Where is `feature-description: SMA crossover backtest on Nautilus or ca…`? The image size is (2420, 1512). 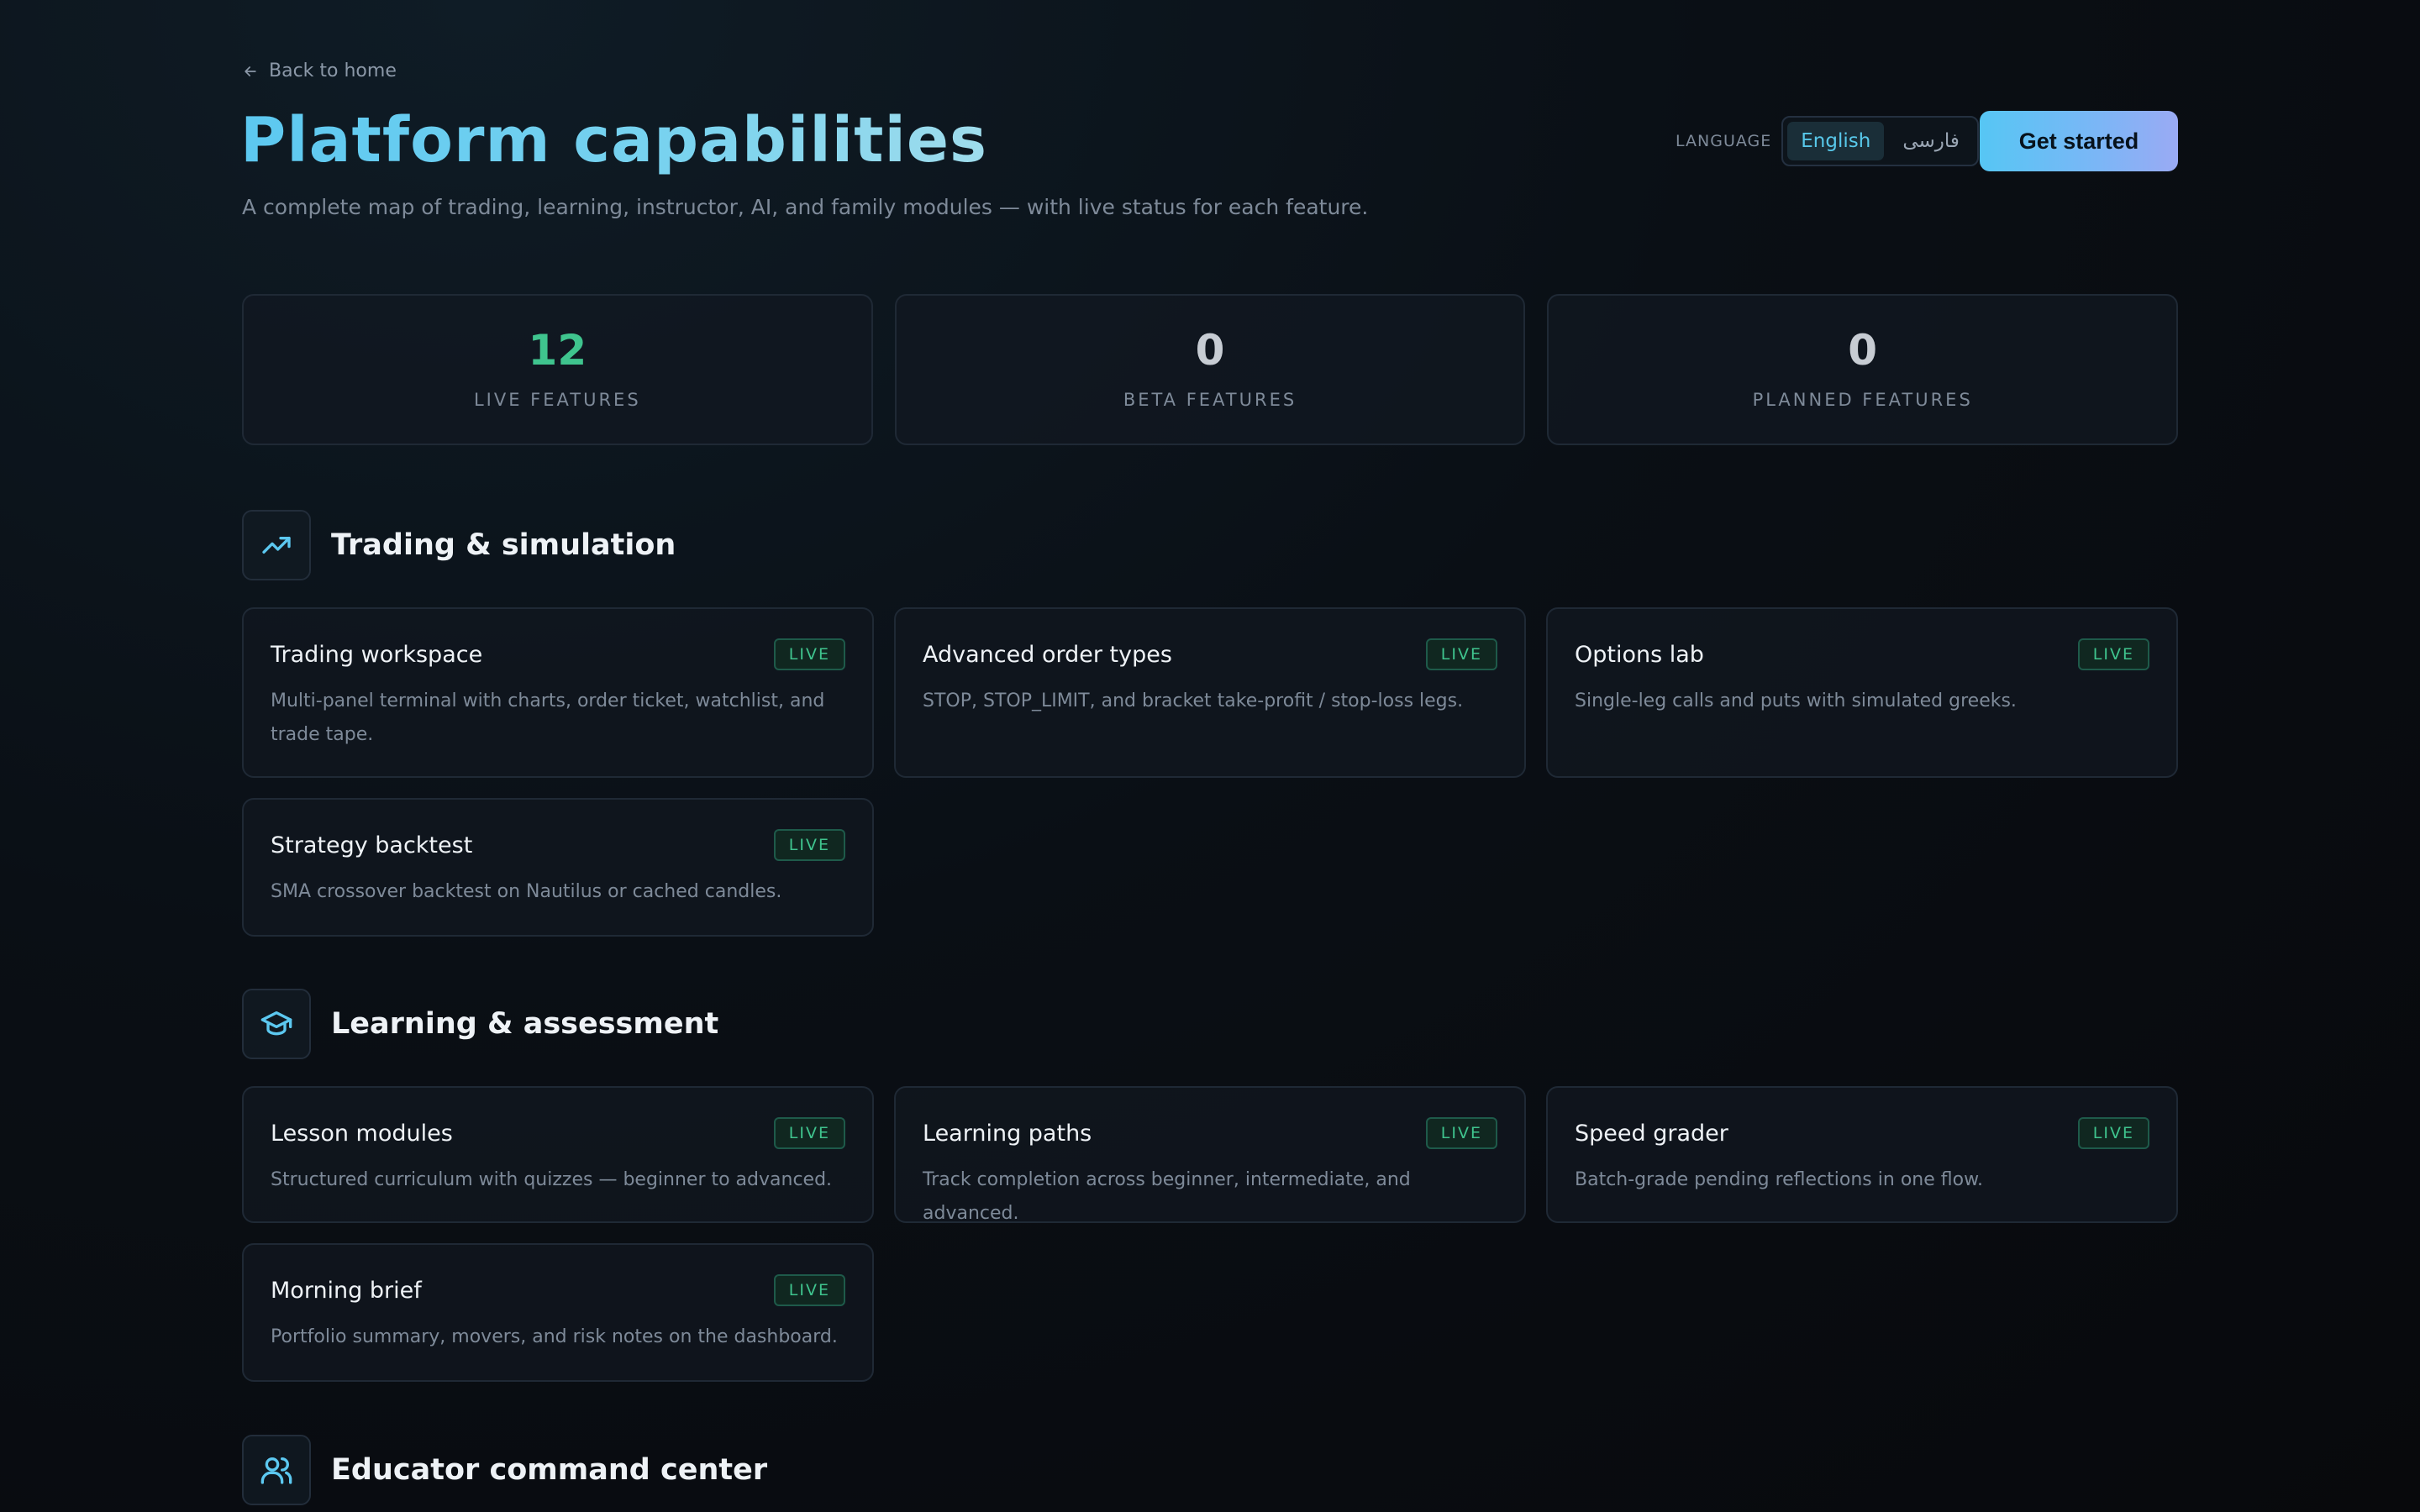 feature-description: SMA crossover backtest on Nautilus or ca… is located at coordinates (526, 891).